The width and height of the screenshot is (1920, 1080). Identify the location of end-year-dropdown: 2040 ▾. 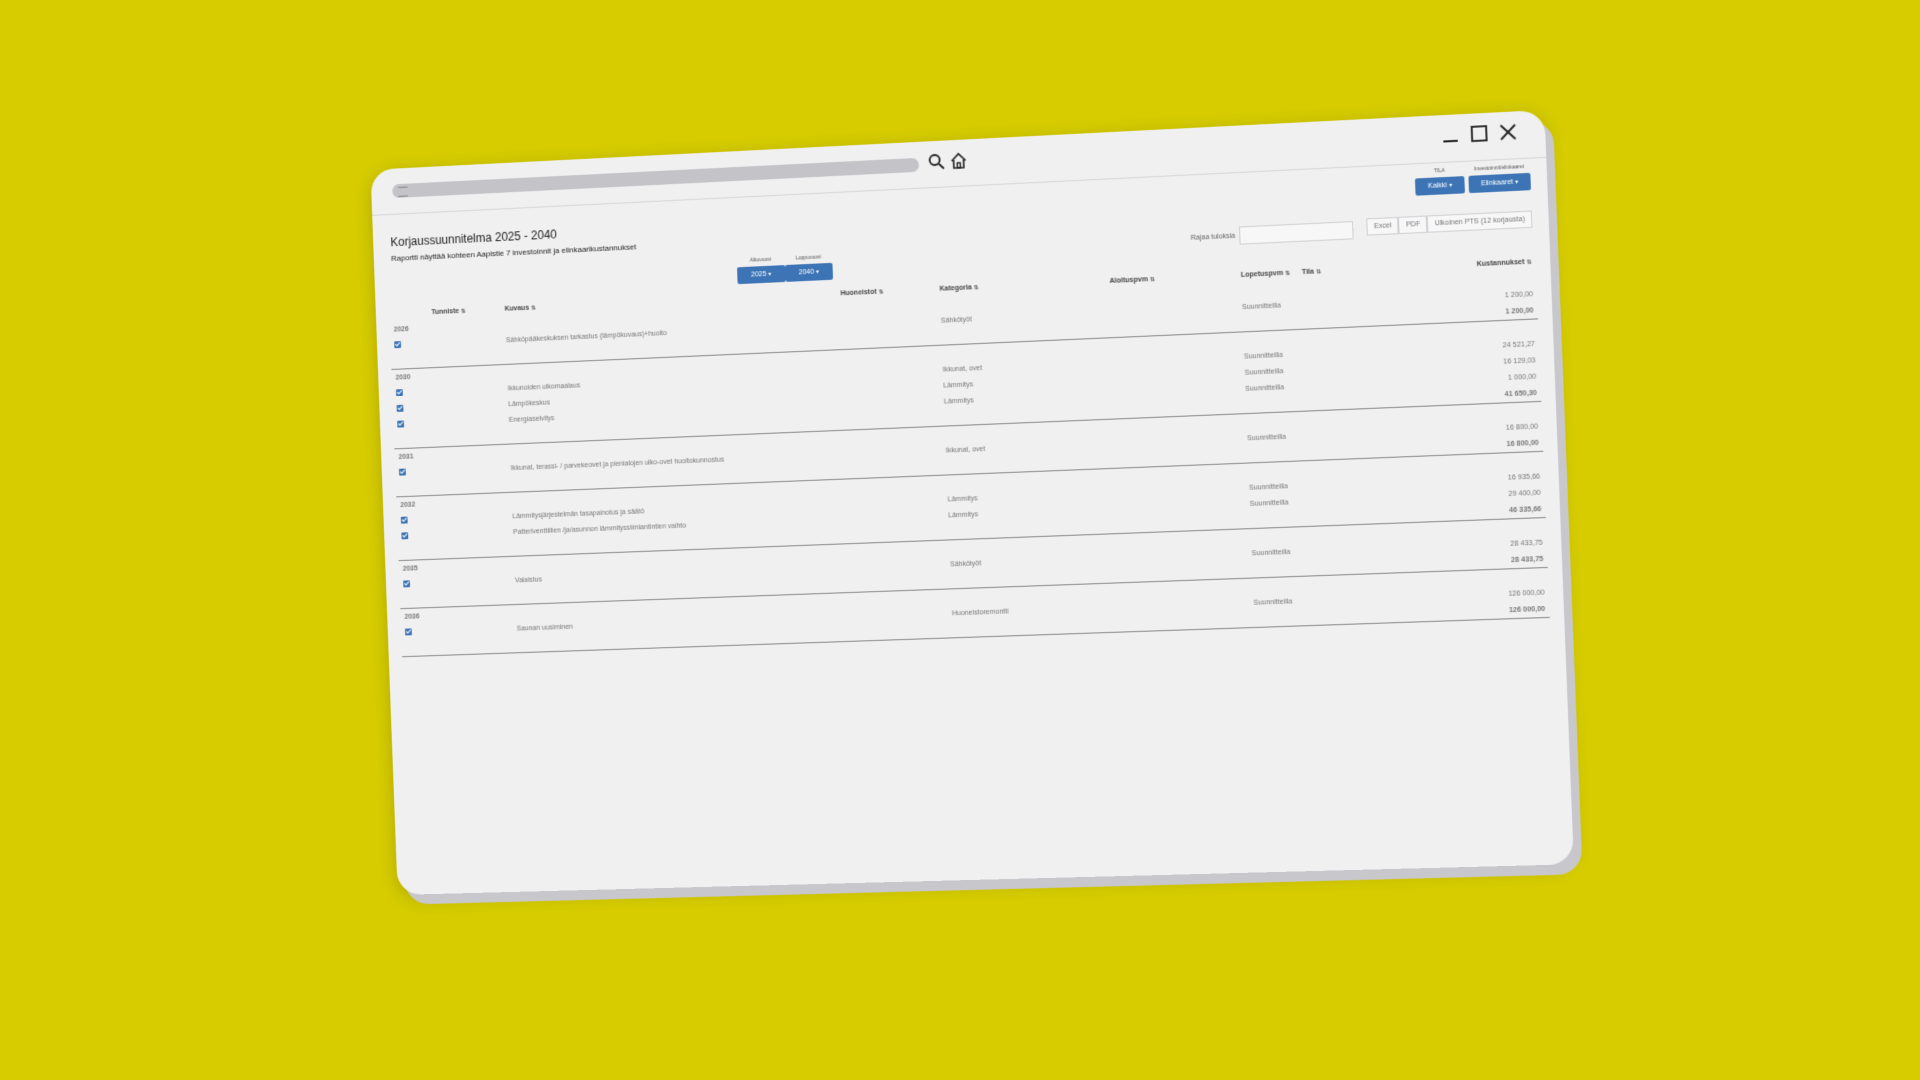
(809, 272).